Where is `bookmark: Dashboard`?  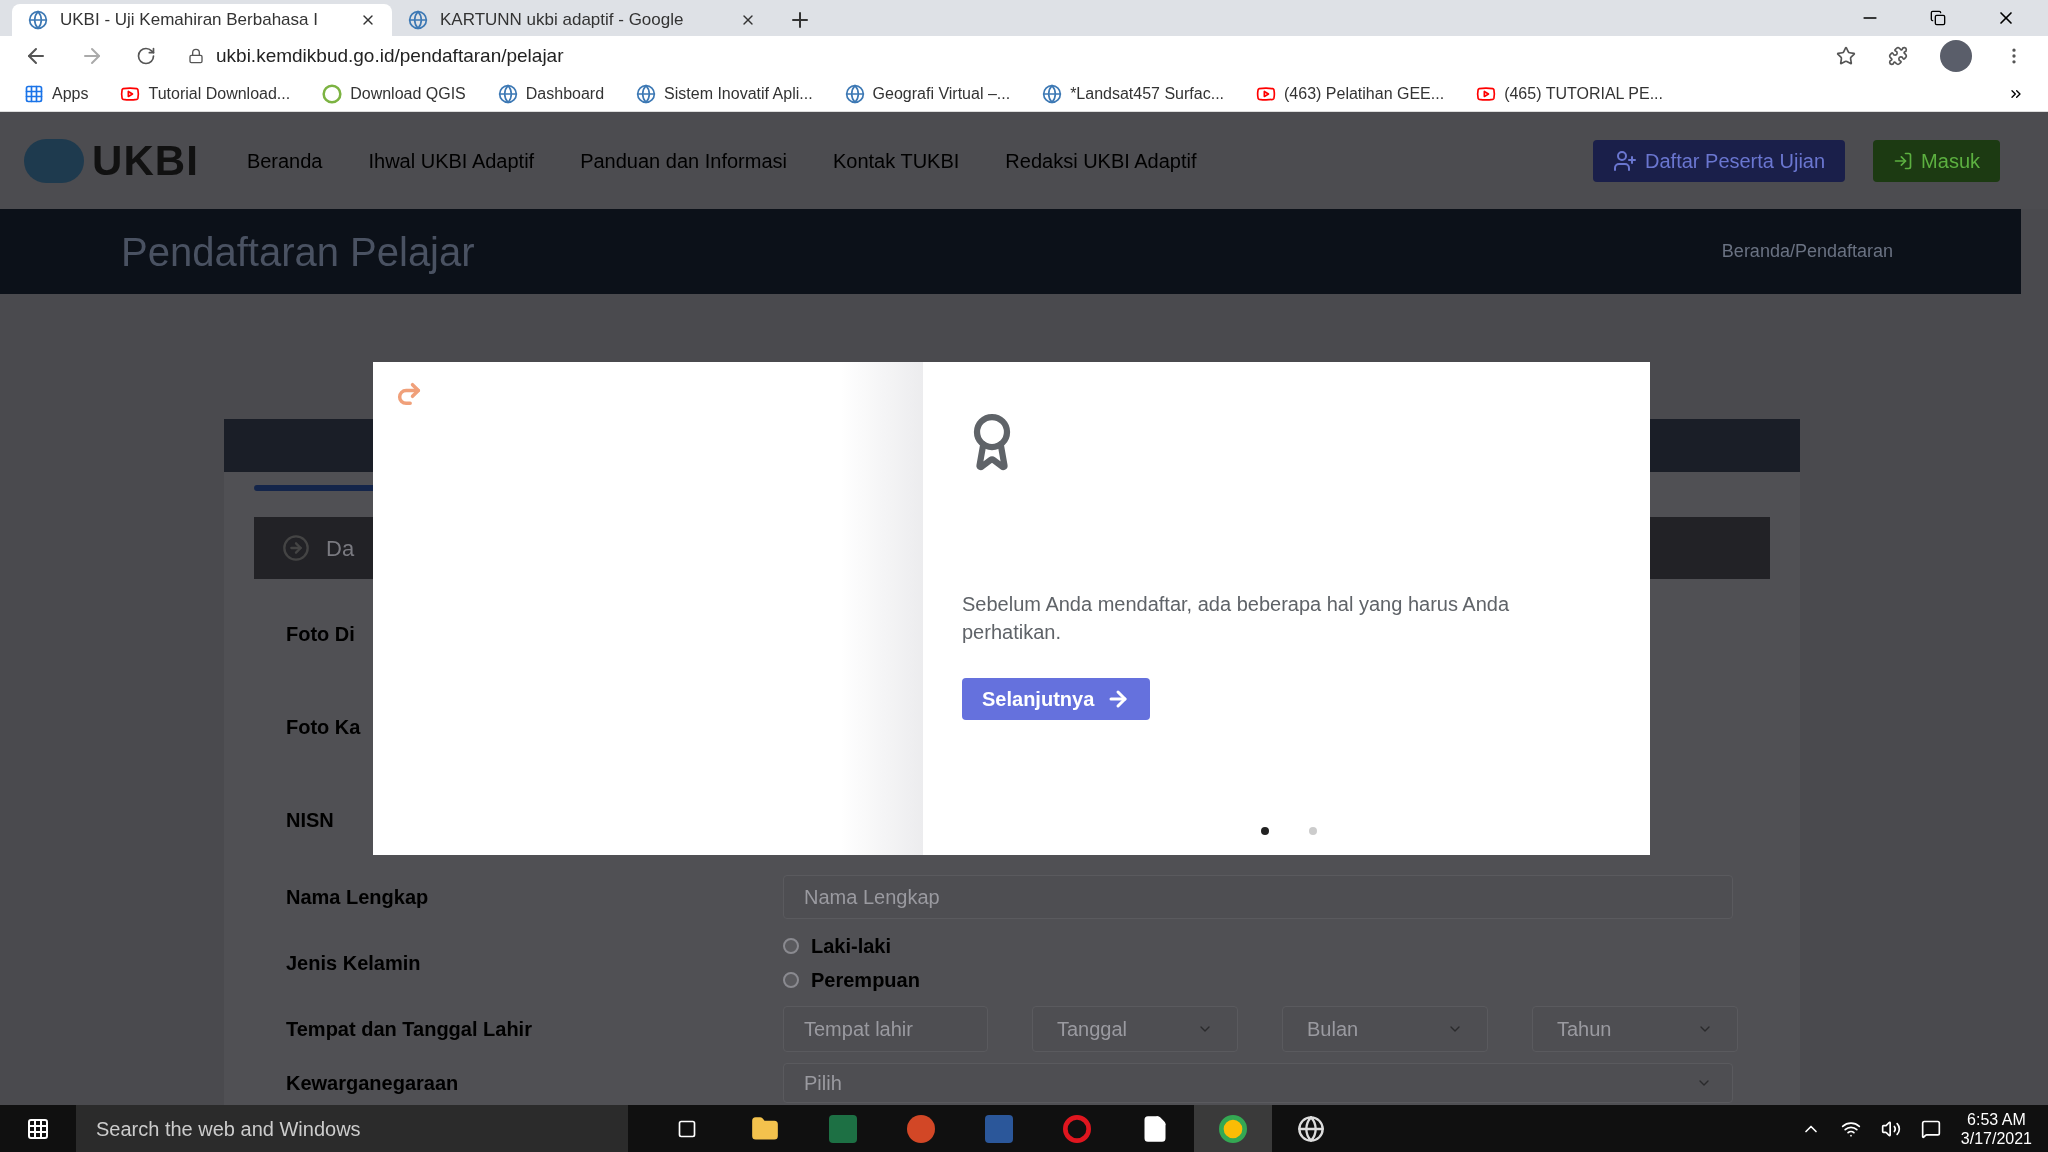 bookmark: Dashboard is located at coordinates (551, 93).